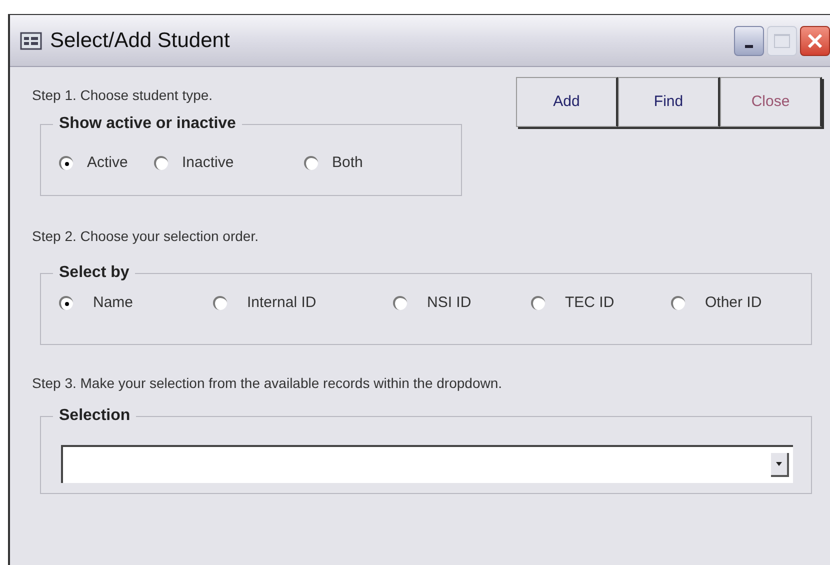 The image size is (830, 565). Describe the element at coordinates (749, 46) in the screenshot. I see `minimize-icon` at that location.